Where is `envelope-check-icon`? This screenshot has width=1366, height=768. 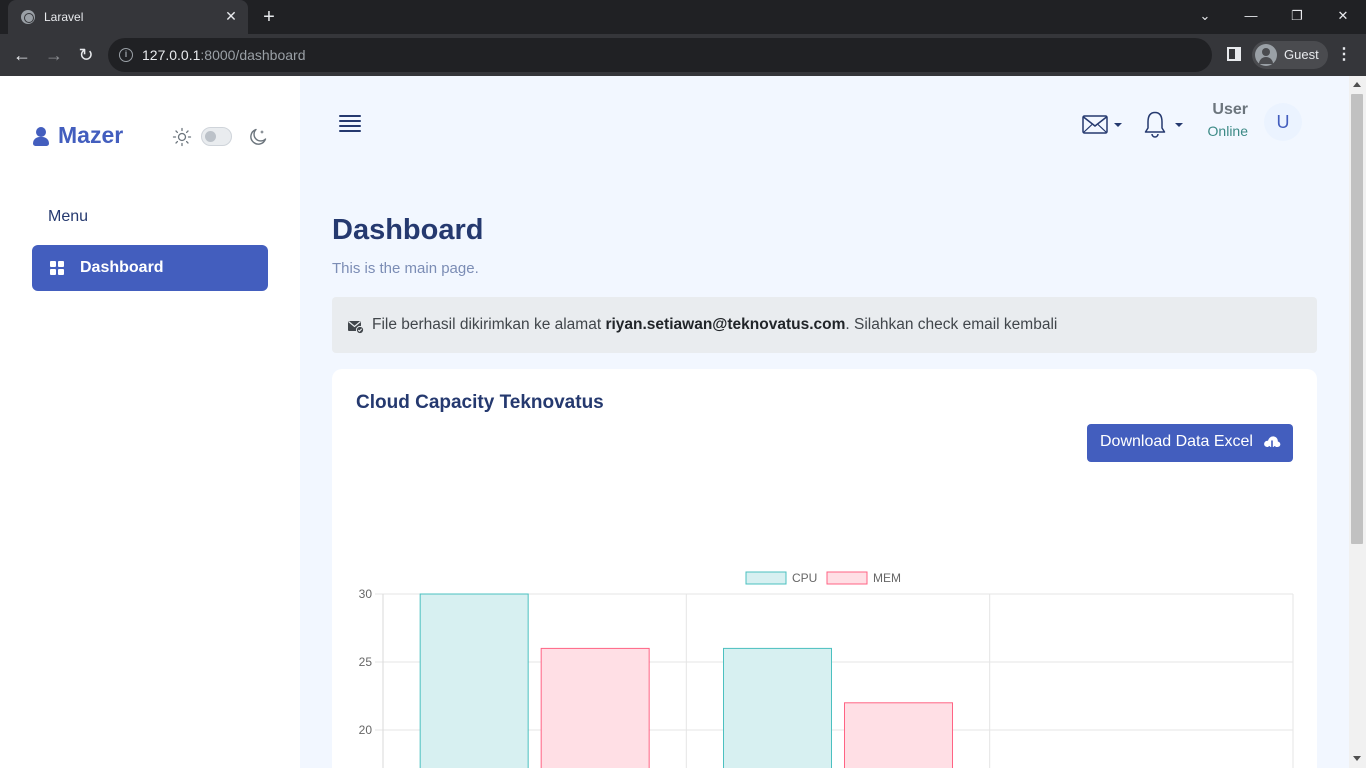
envelope-check-icon is located at coordinates (356, 327).